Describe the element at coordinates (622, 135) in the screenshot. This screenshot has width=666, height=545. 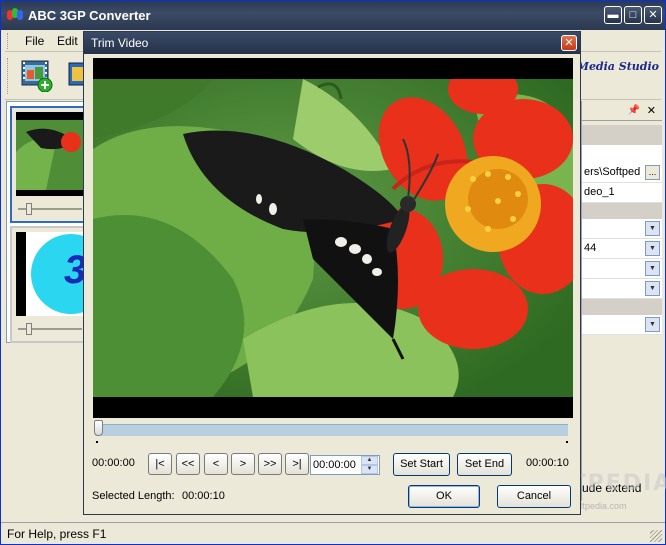
I see `property-category` at that location.